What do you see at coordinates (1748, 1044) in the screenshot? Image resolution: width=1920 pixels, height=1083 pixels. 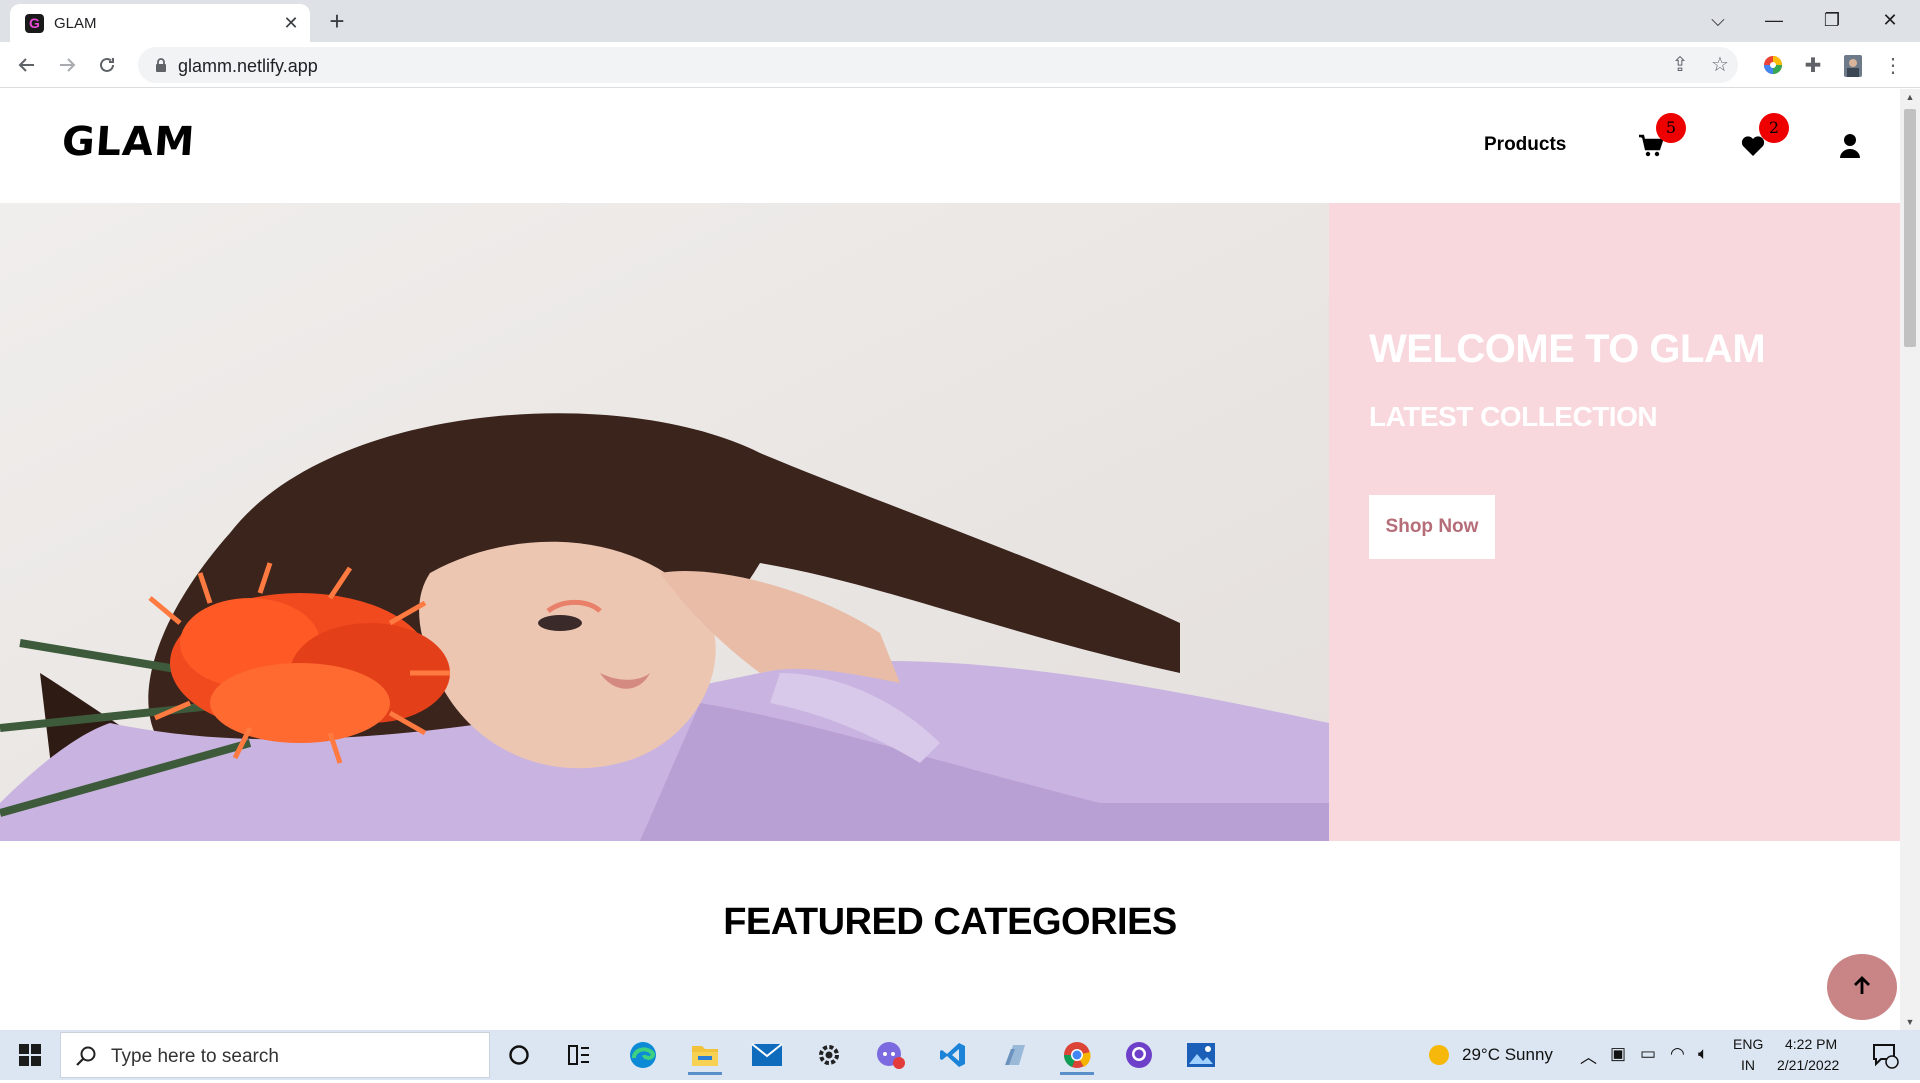 I see `language-indicator: ENG` at bounding box center [1748, 1044].